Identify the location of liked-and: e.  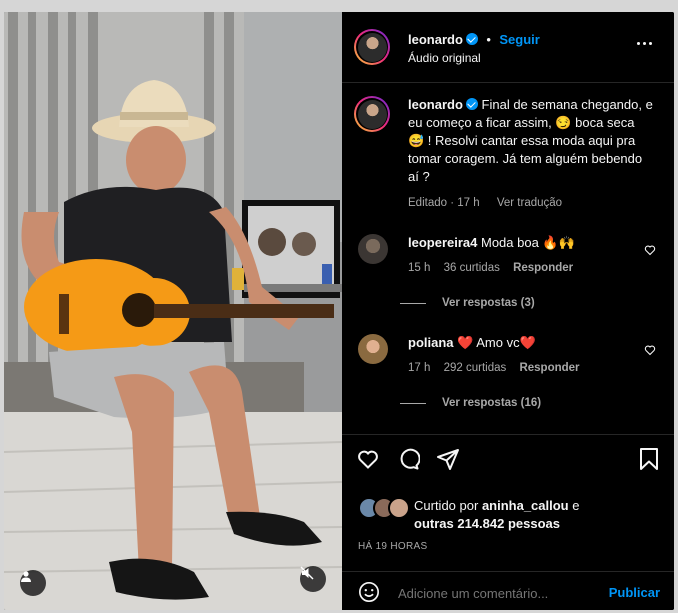
(576, 505).